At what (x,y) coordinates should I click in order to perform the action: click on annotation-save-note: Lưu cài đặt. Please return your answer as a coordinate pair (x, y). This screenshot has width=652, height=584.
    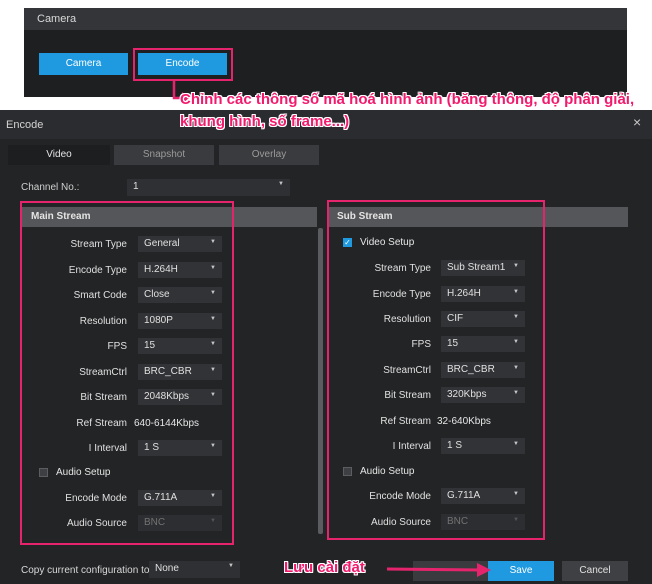
    Looking at the image, I should click on (324, 567).